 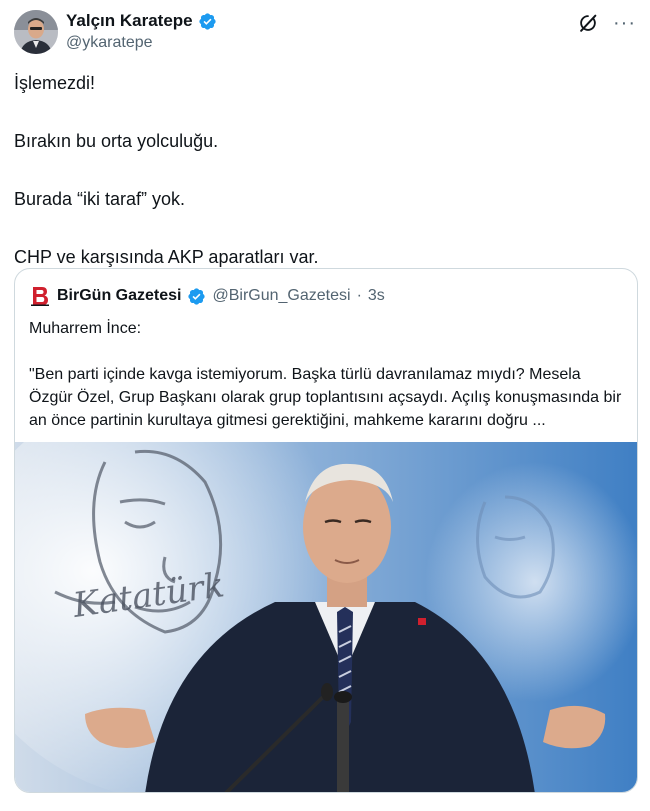 I want to click on quoted-author-name: BirGün Gazetesi, so click(x=119, y=296).